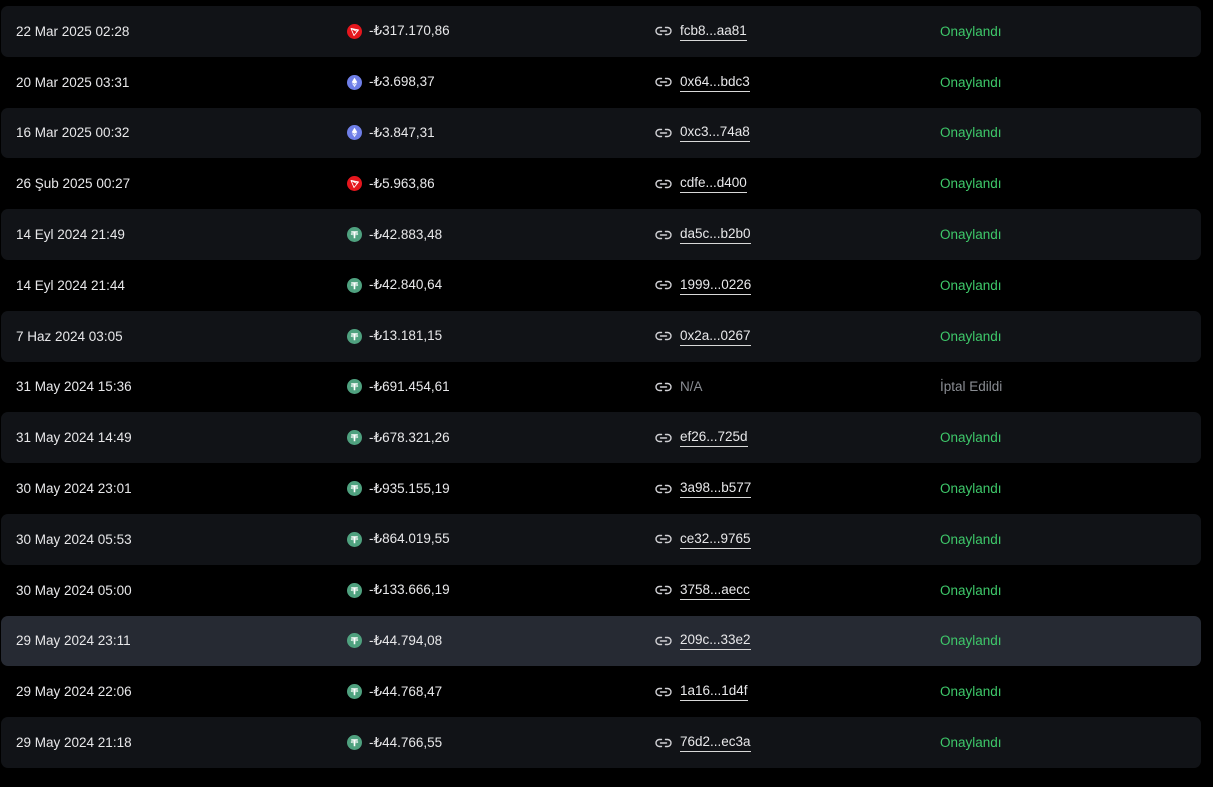 This screenshot has height=787, width=1213. What do you see at coordinates (715, 83) in the screenshot?
I see `transaction-hash-link: 0x64...bdc3` at bounding box center [715, 83].